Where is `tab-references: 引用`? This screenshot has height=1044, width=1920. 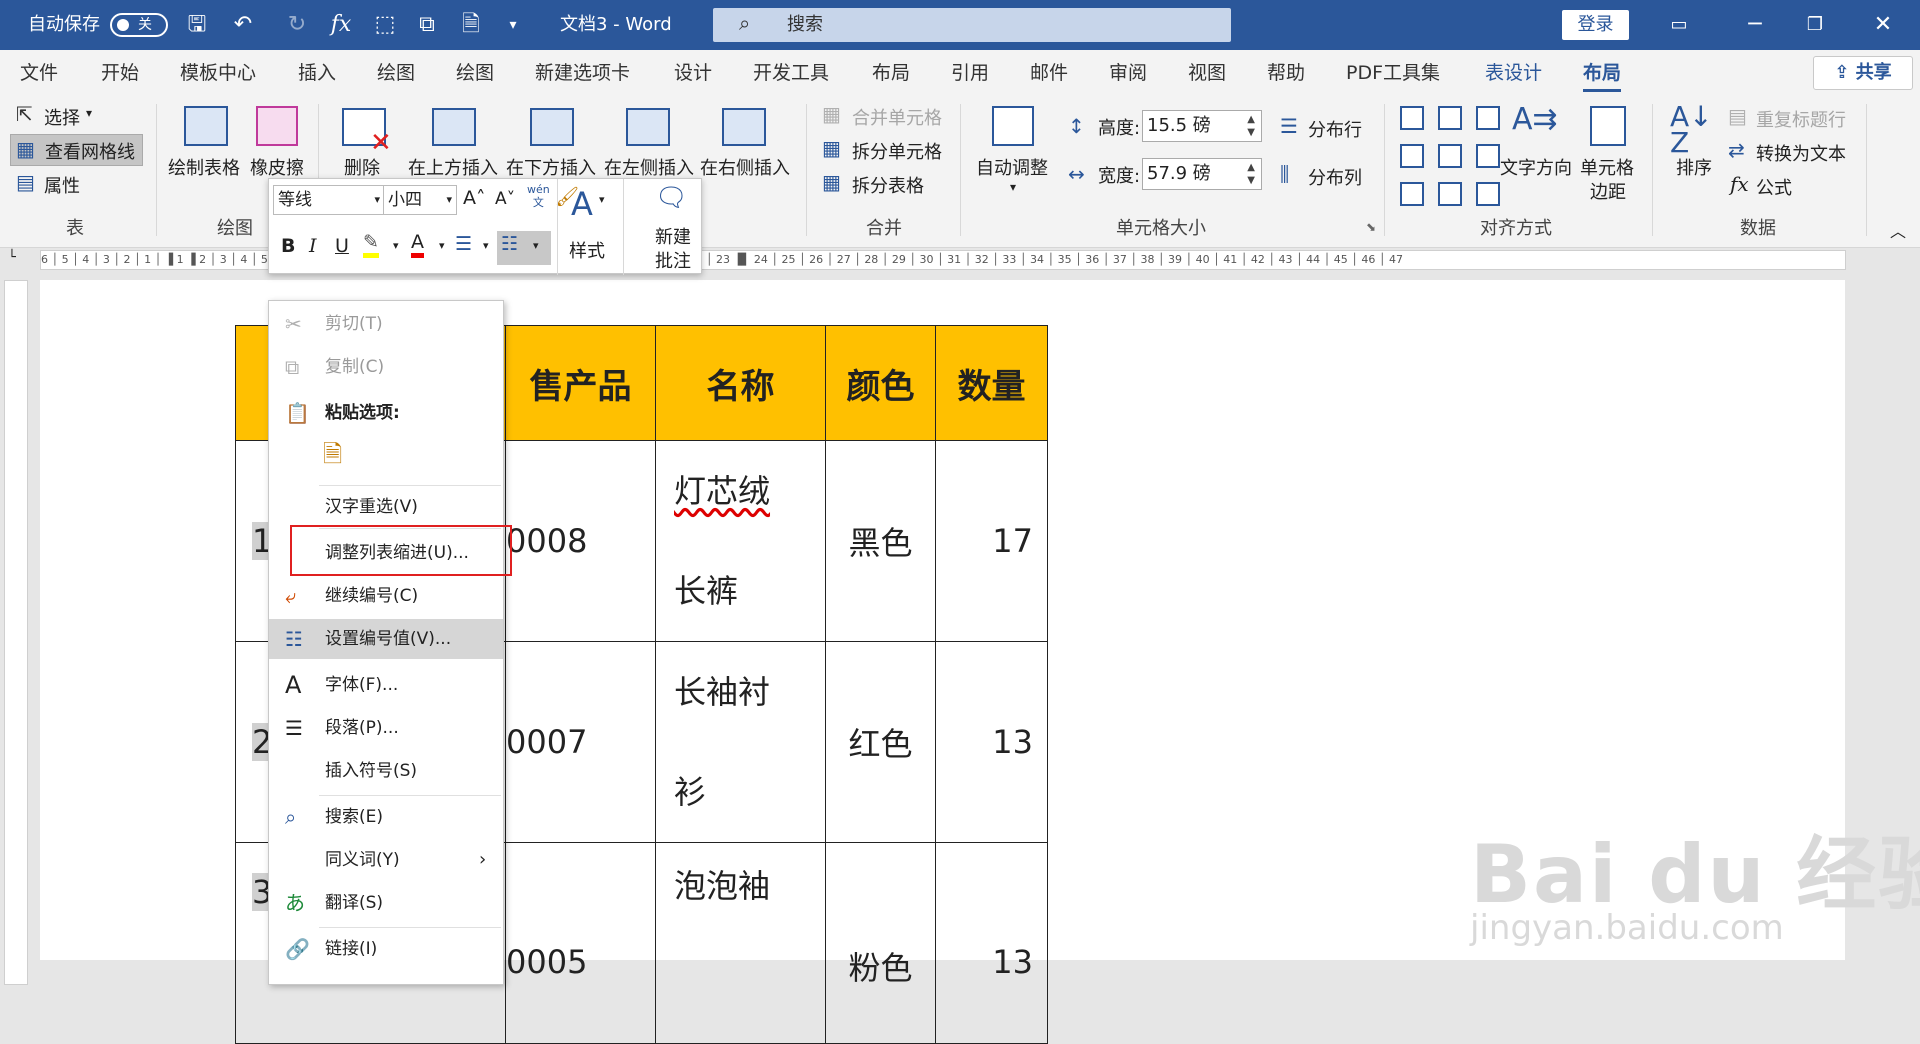
tab-references: 引用 is located at coordinates (970, 73).